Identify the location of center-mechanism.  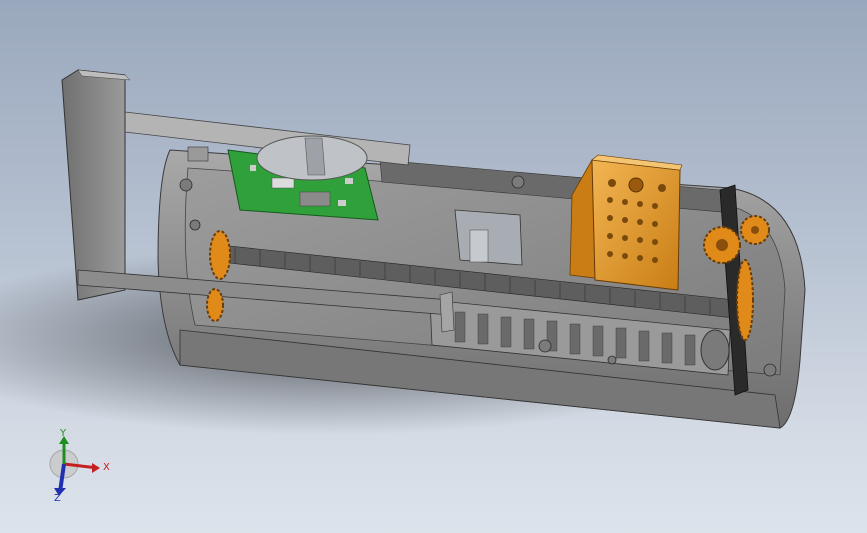
(488, 237).